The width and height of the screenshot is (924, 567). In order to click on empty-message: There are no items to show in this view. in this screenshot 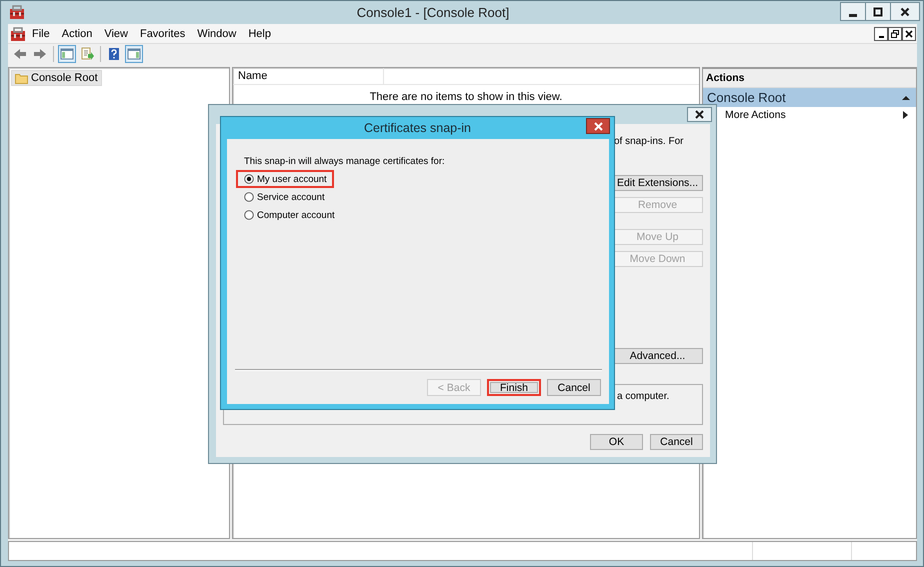, I will do `click(466, 97)`.